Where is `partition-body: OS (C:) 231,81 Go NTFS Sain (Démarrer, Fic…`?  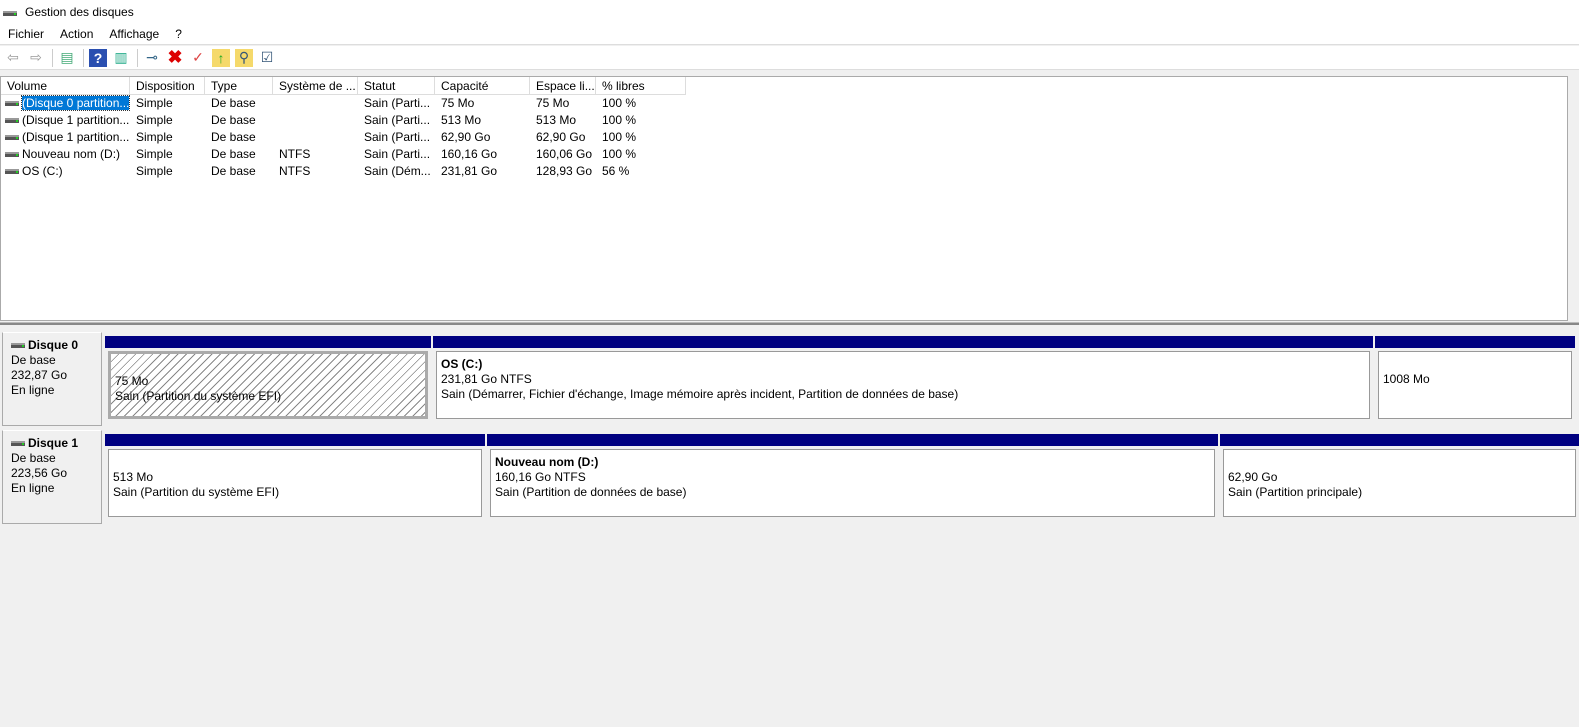 partition-body: OS (C:) 231,81 Go NTFS Sain (Démarrer, Fic… is located at coordinates (903, 385).